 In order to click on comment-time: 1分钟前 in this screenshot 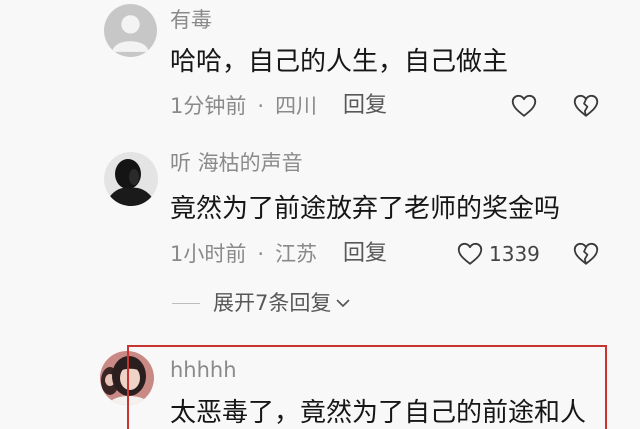, I will do `click(208, 106)`.